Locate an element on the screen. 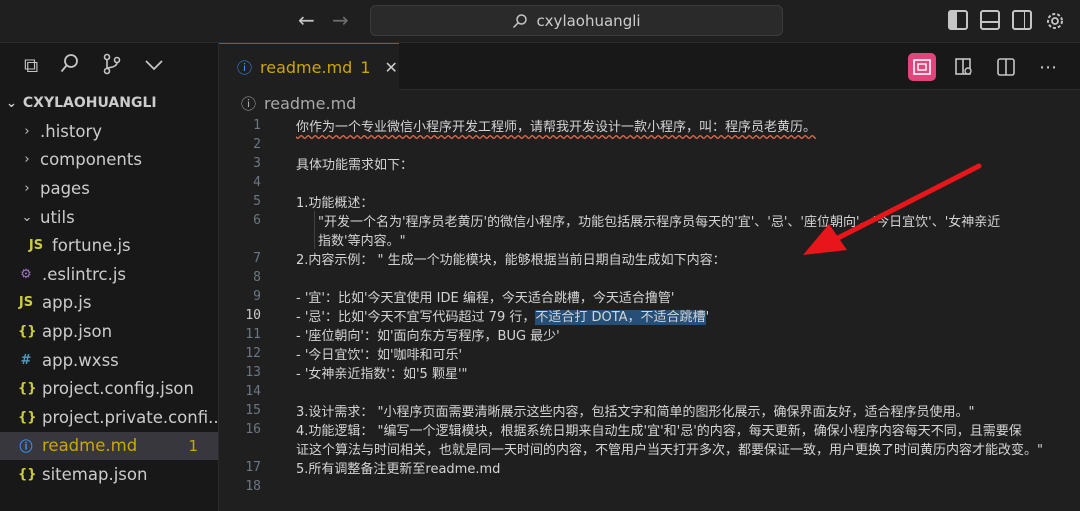 Image resolution: width=1080 pixels, height=511 pixels. title-bar: ← → cxylaohuangli is located at coordinates (540, 21).